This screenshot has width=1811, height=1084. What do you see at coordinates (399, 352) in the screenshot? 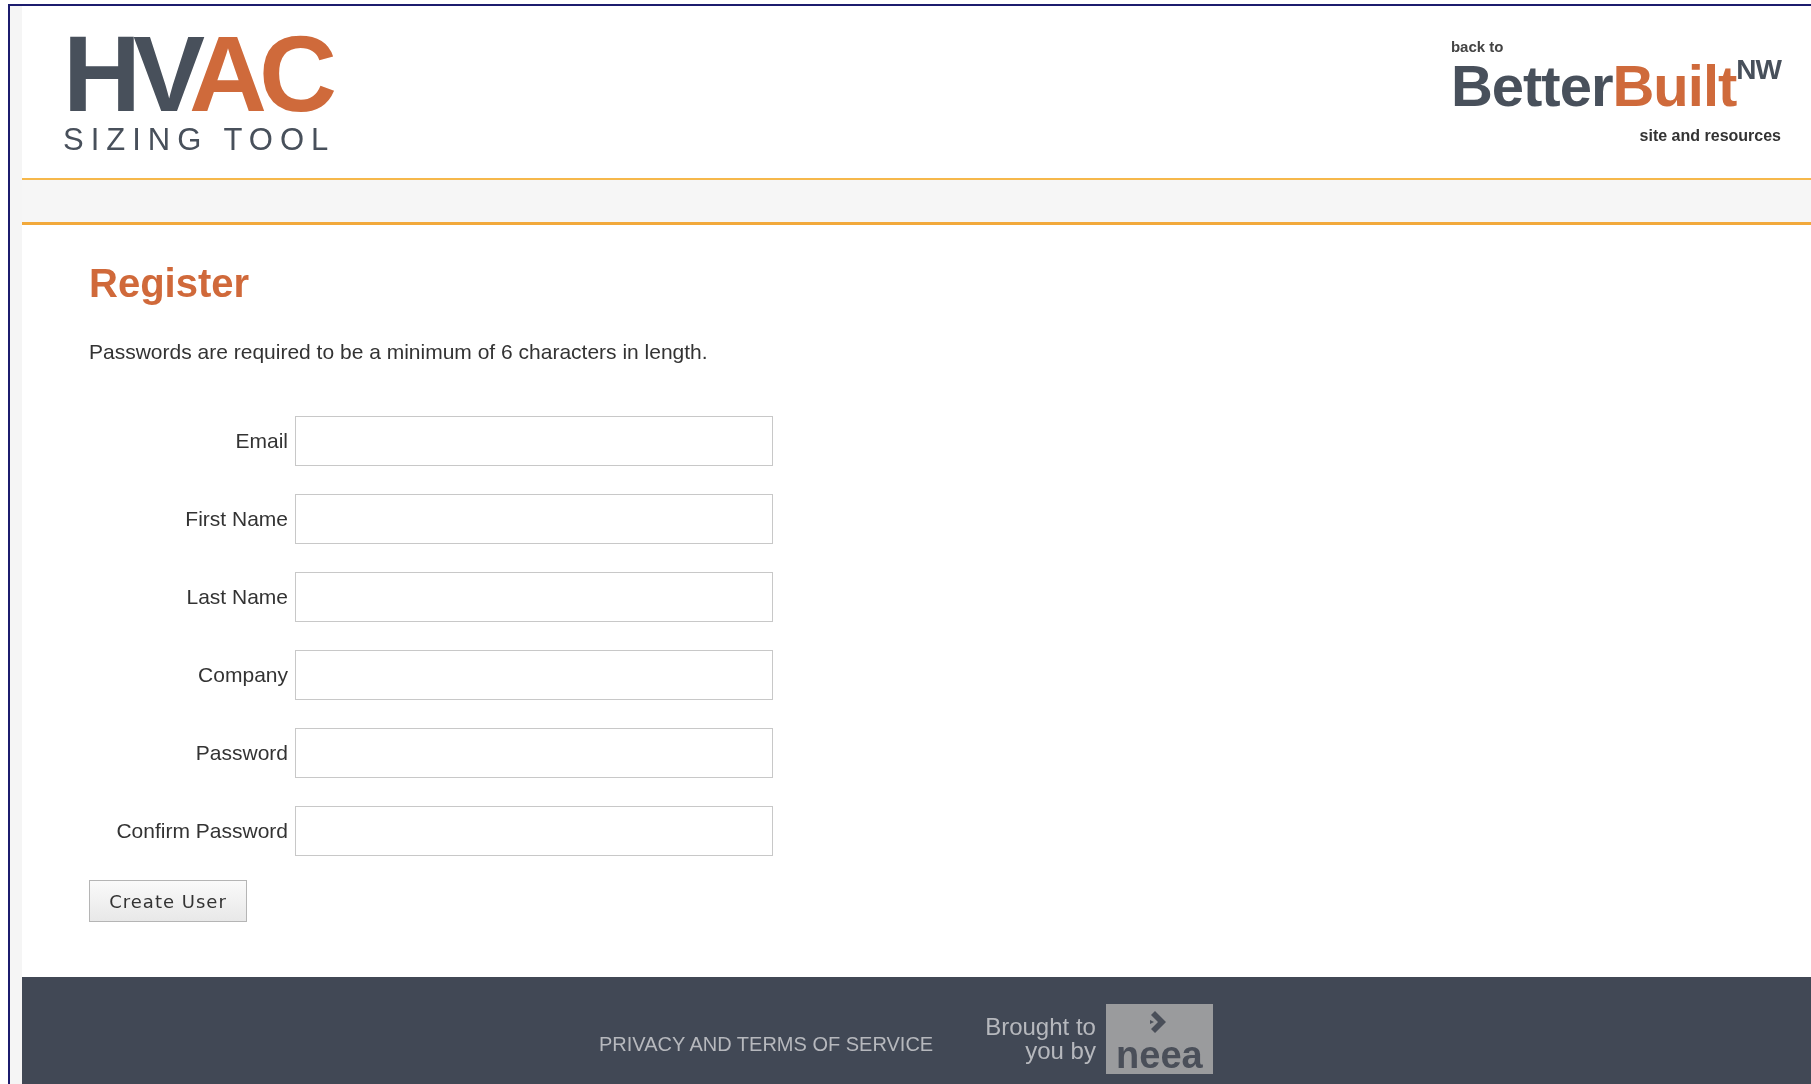
I see `password-note: Passwords are required to be a minimum of 6 characters in length.` at bounding box center [399, 352].